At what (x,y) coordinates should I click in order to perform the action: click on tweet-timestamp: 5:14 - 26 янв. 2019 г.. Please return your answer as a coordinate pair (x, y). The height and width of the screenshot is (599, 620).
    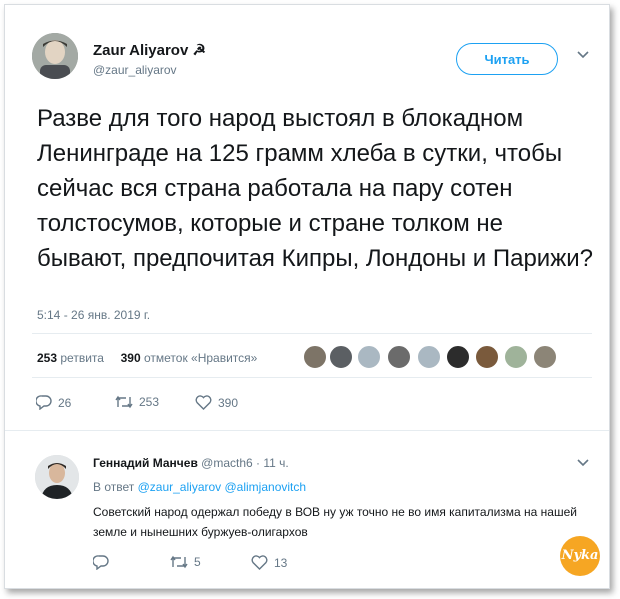
    Looking at the image, I should click on (93, 315).